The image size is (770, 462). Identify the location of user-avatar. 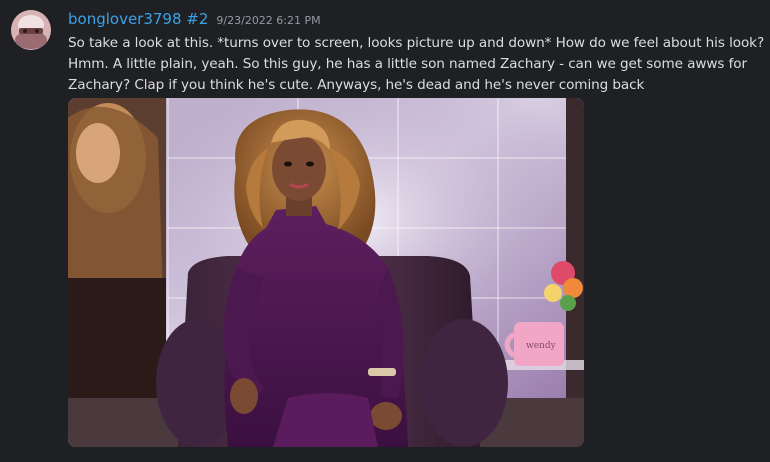
(31, 30).